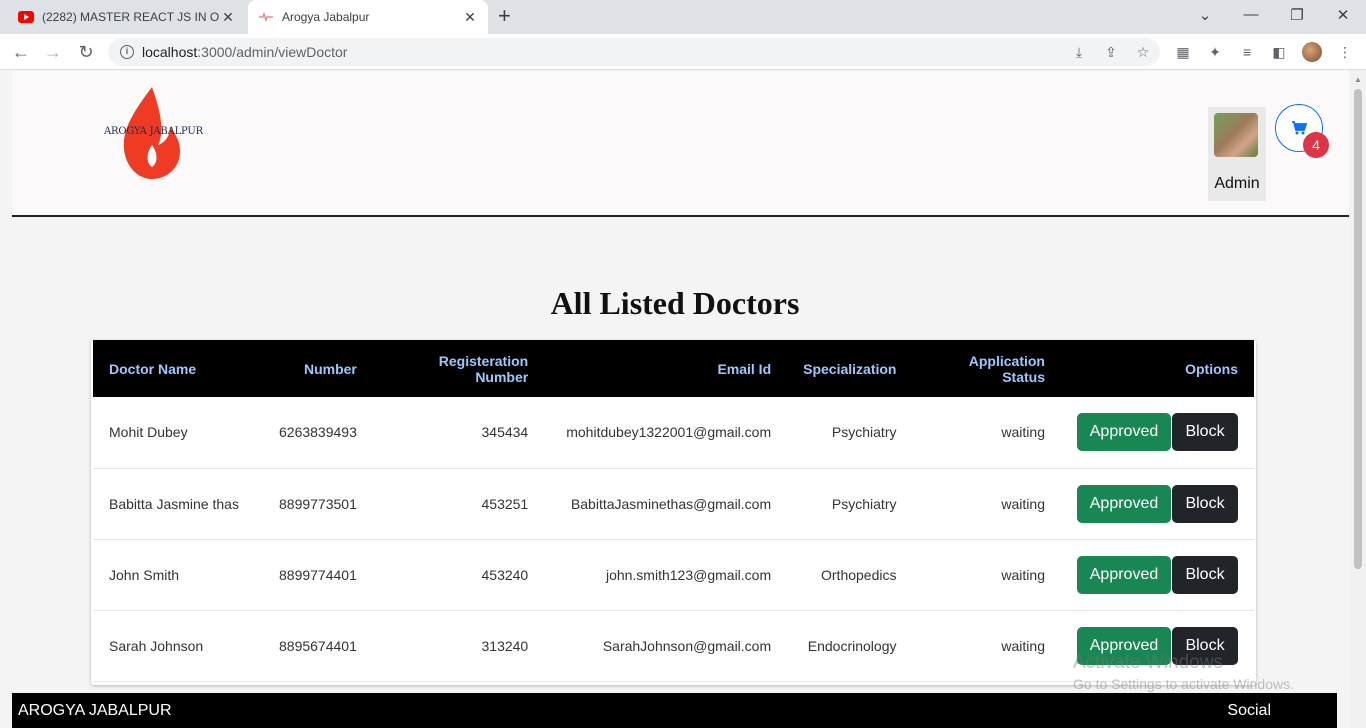  What do you see at coordinates (170, 52) in the screenshot?
I see `url-host: localhost` at bounding box center [170, 52].